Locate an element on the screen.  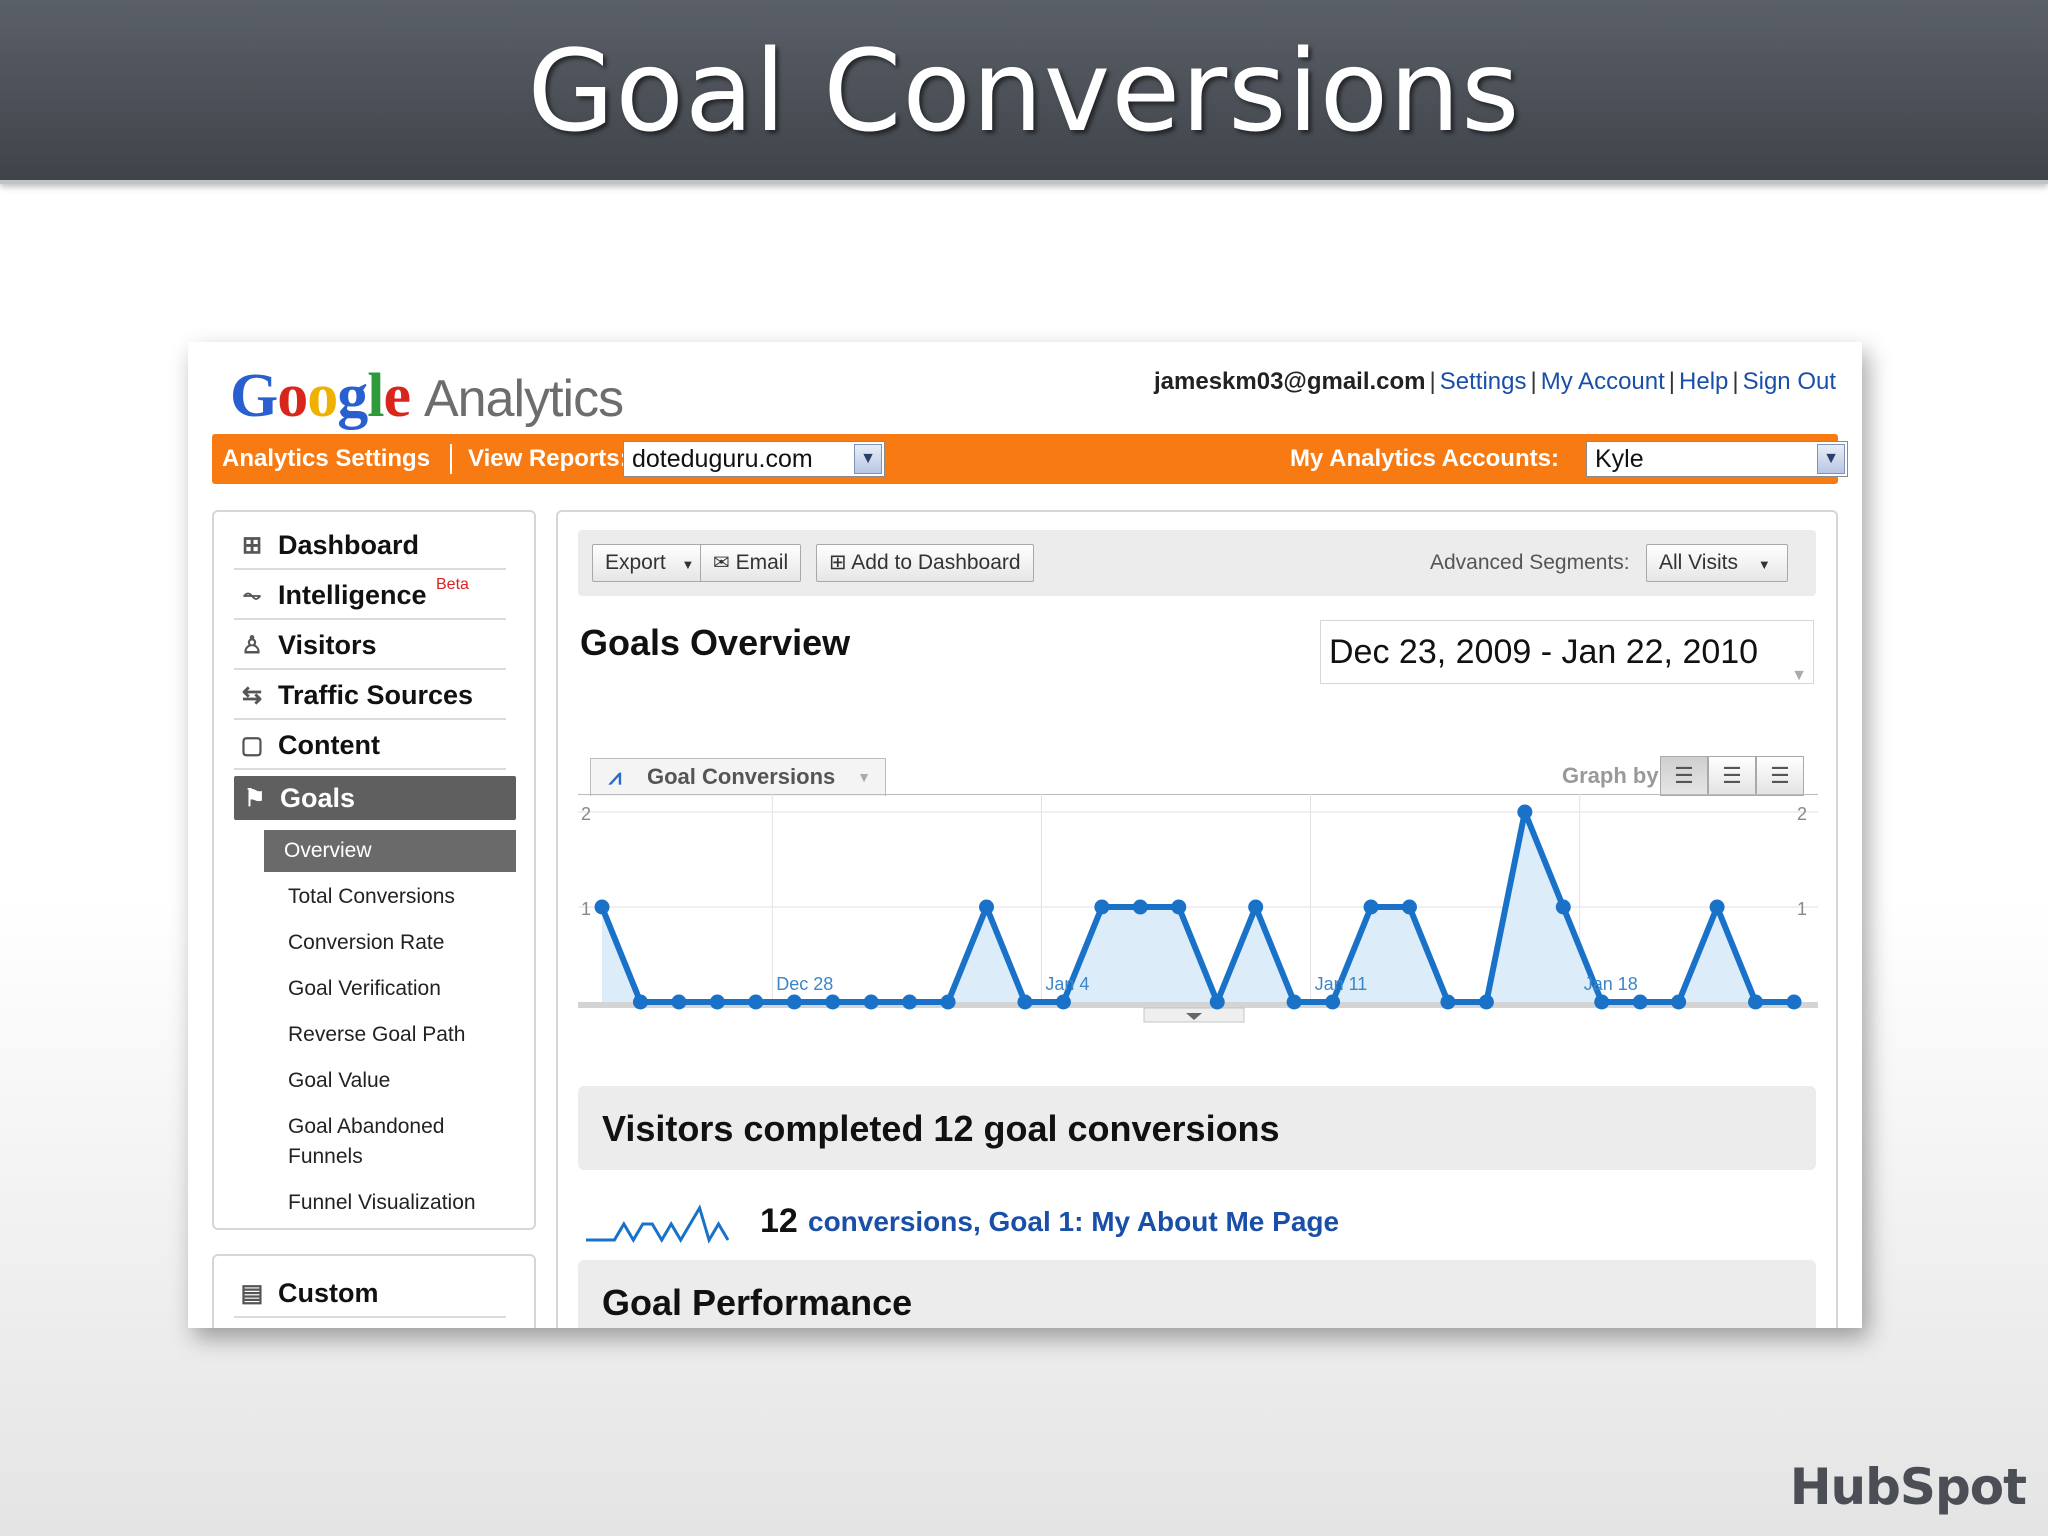
sidebar-item-custom: ▤ Custom is located at coordinates (370, 1294).